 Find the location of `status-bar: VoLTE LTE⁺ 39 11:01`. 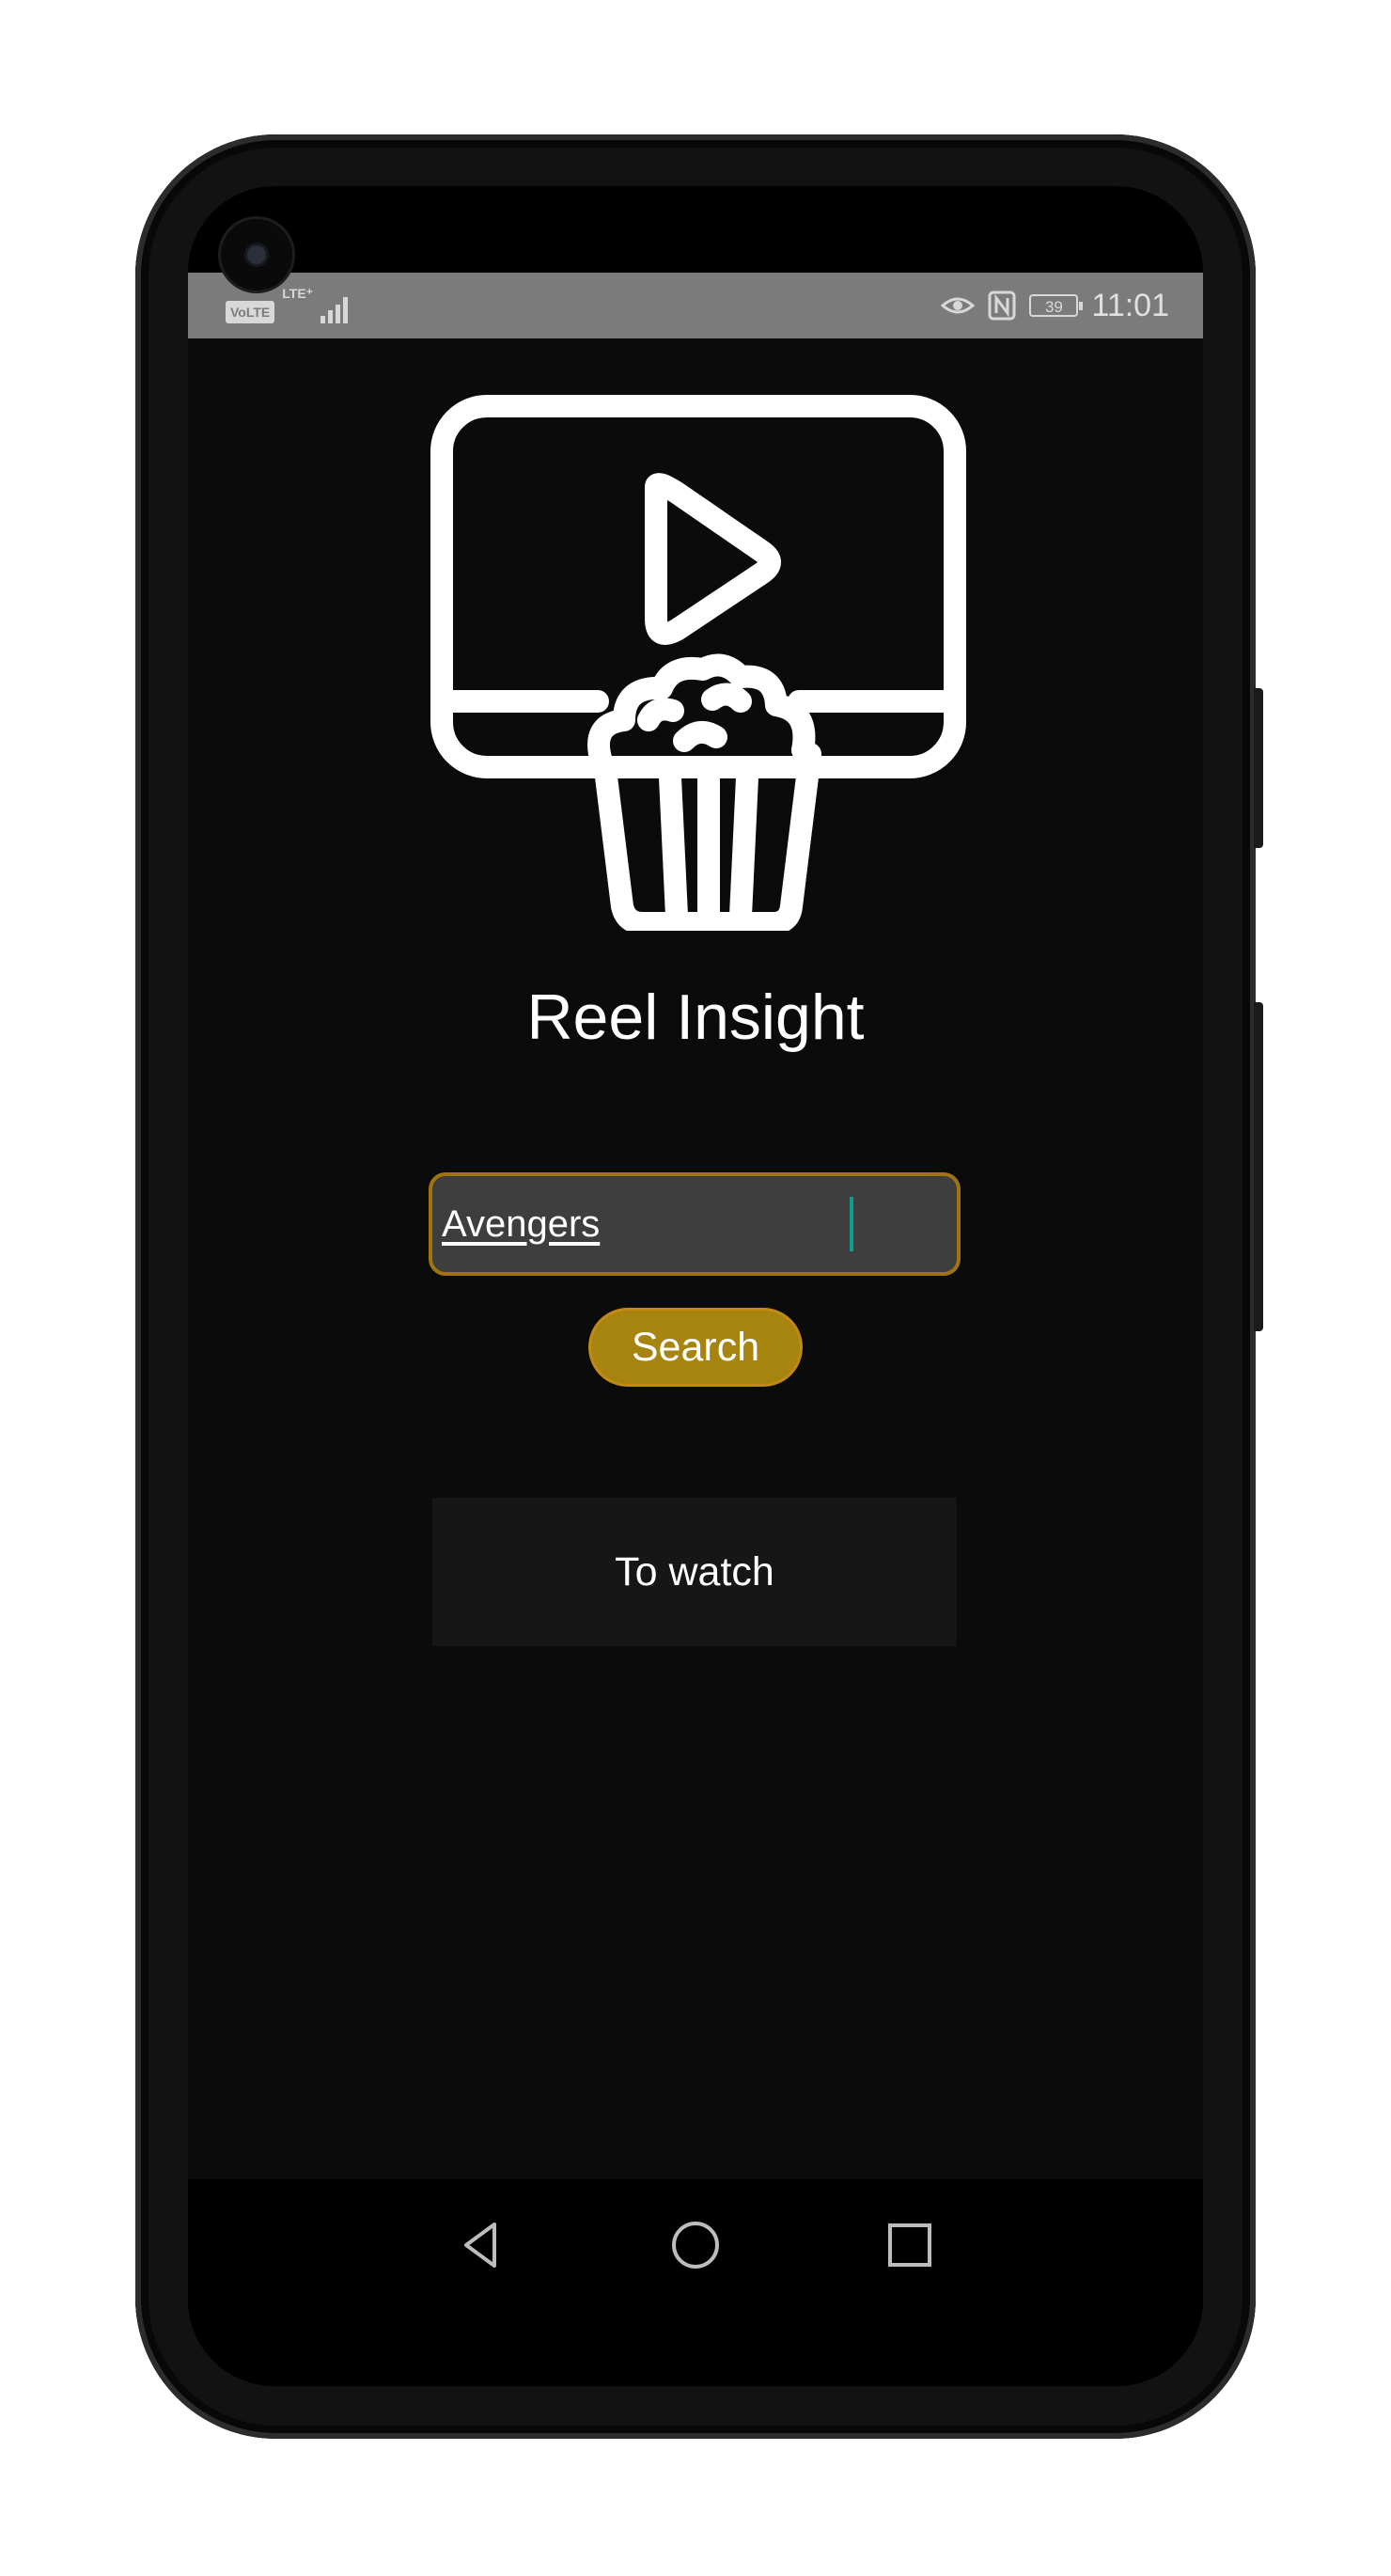

status-bar: VoLTE LTE⁺ 39 11:01 is located at coordinates (696, 305).